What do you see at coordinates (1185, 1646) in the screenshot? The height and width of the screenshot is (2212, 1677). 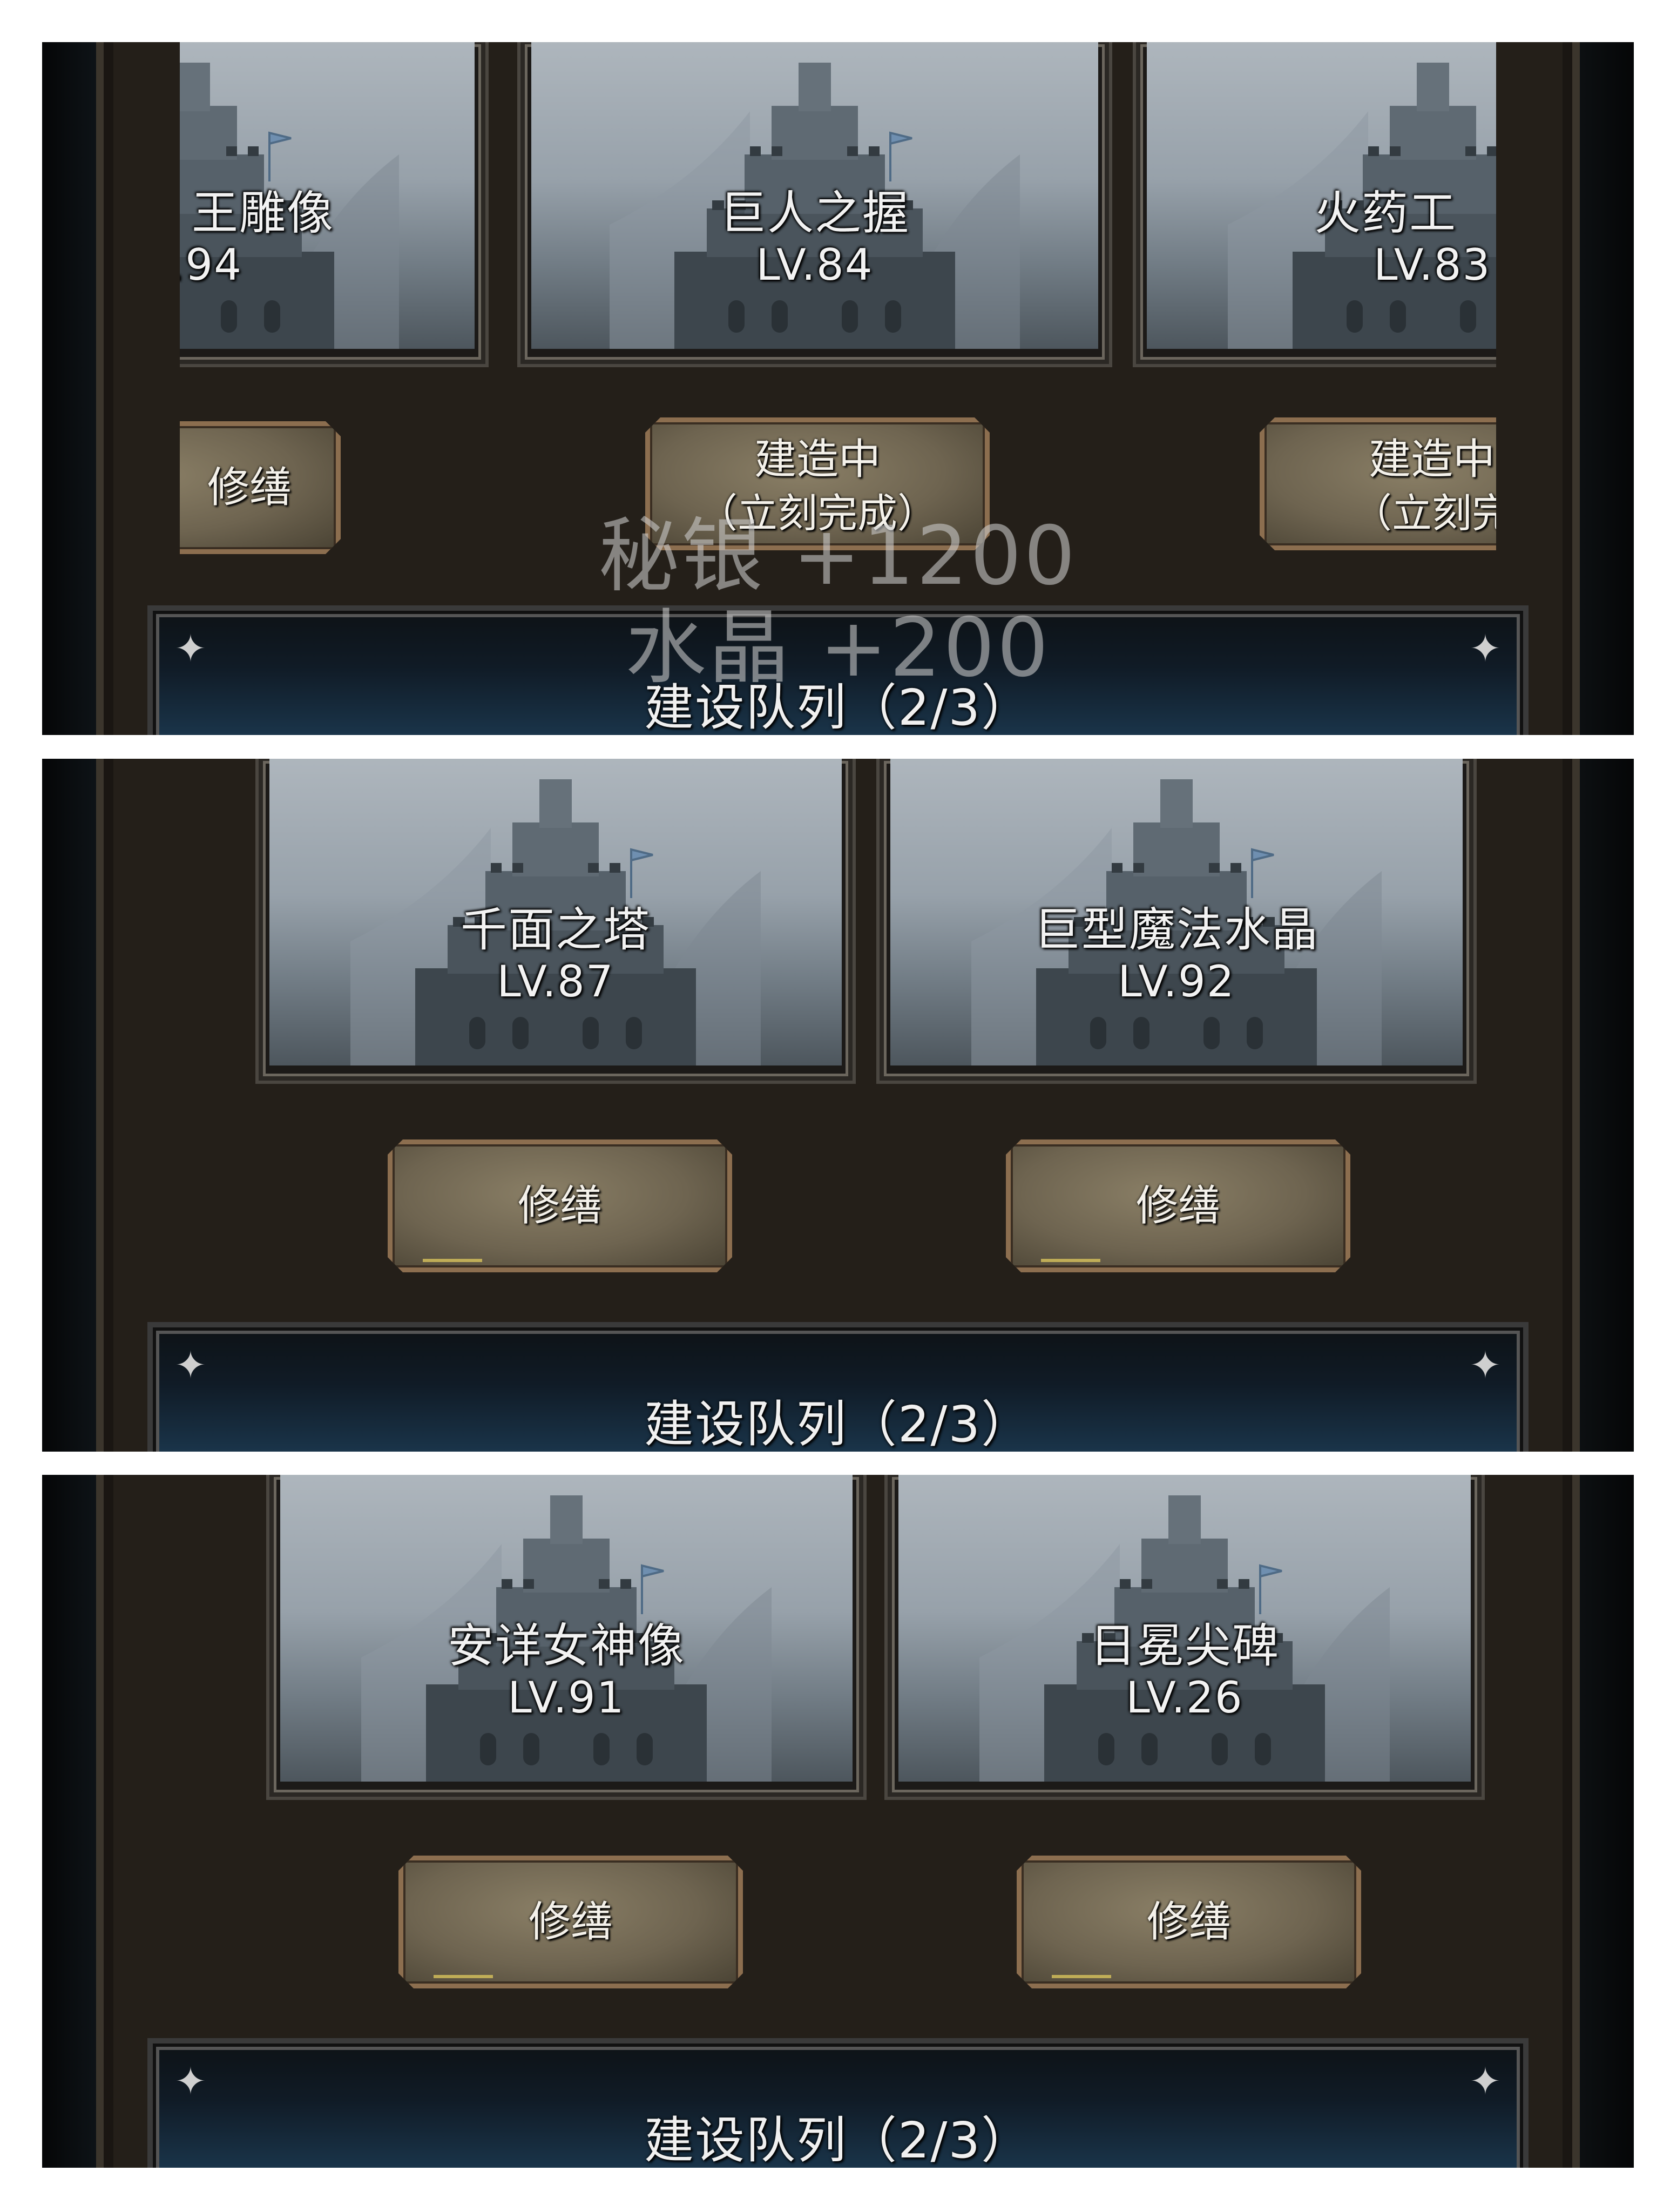 I see `building-name: 日冕尖碑` at bounding box center [1185, 1646].